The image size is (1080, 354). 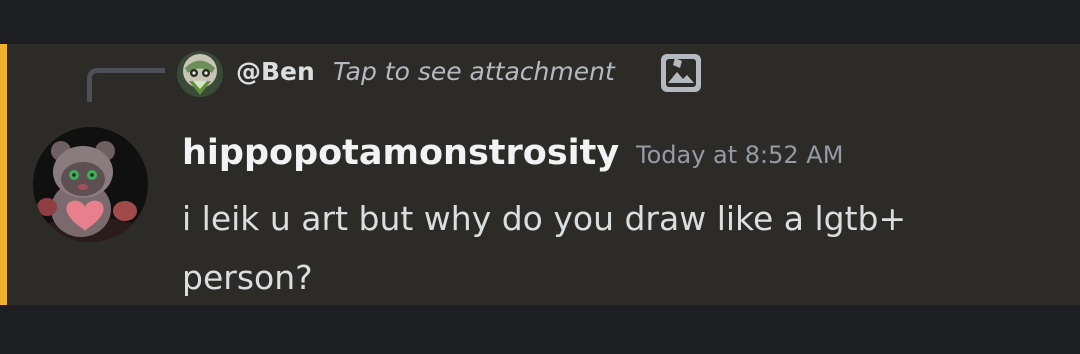 I want to click on reply-avatar-icon, so click(x=200, y=74).